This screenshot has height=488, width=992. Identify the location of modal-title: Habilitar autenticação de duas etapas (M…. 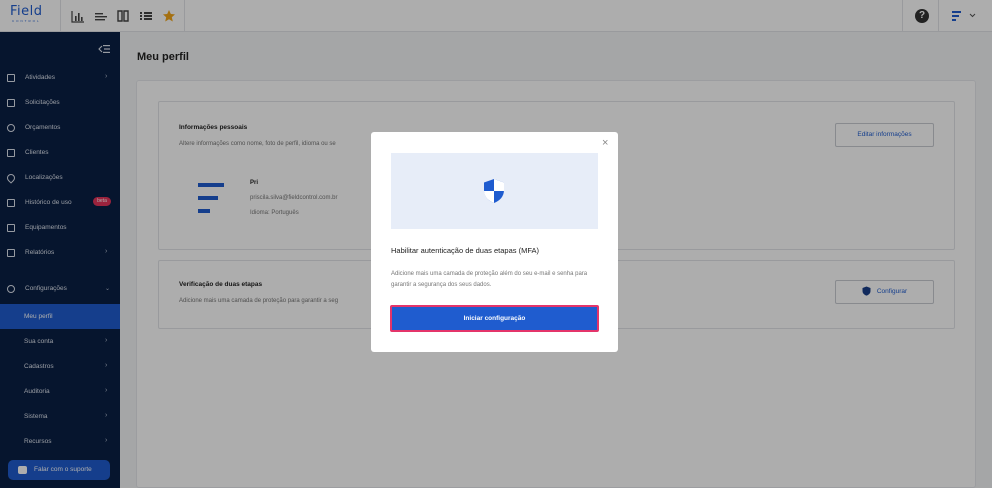
(465, 250).